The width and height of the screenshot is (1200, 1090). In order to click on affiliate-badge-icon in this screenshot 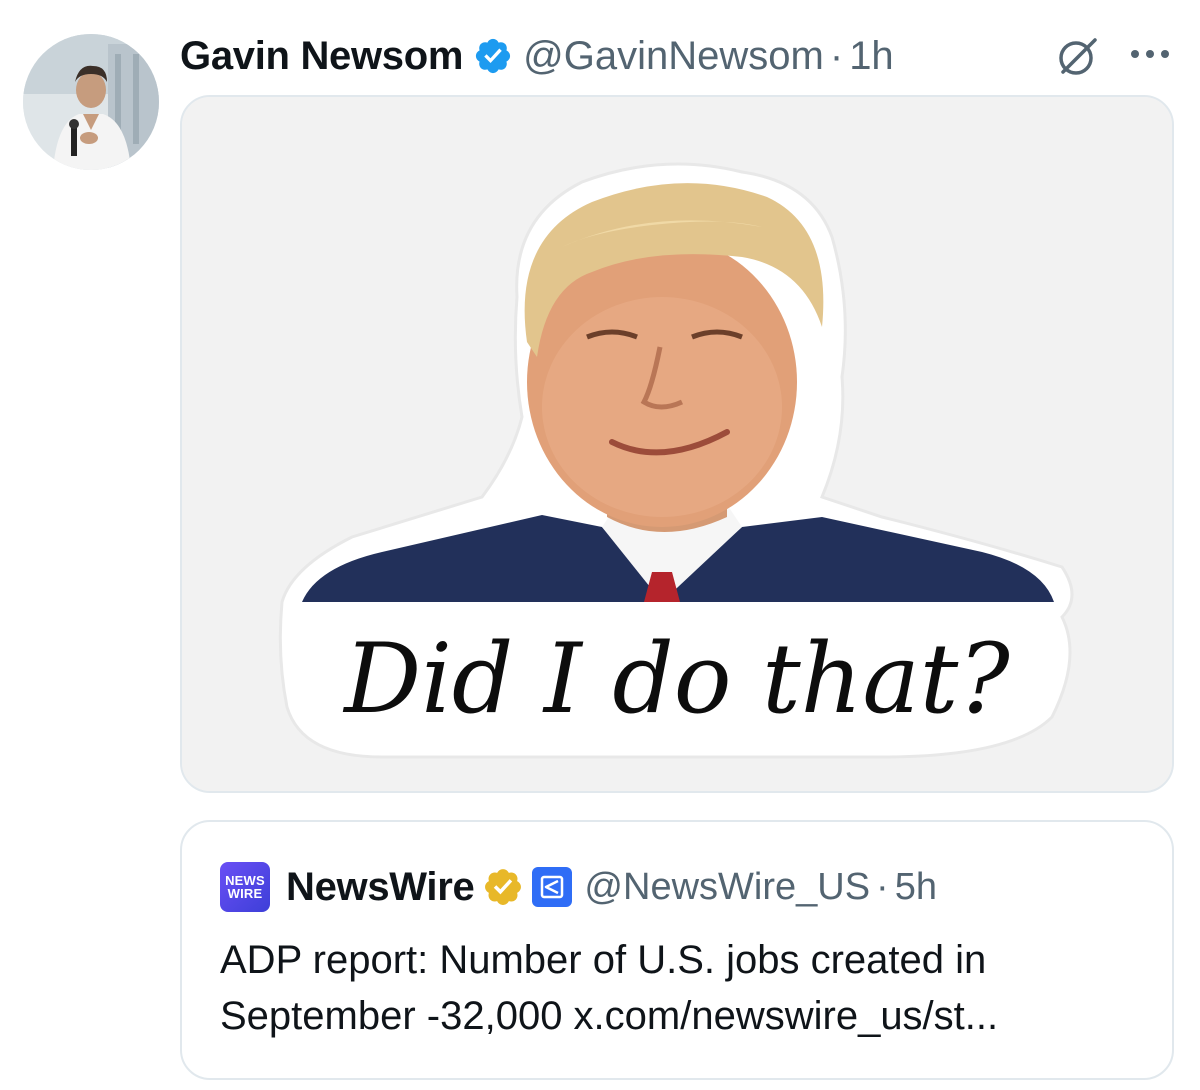, I will do `click(552, 887)`.